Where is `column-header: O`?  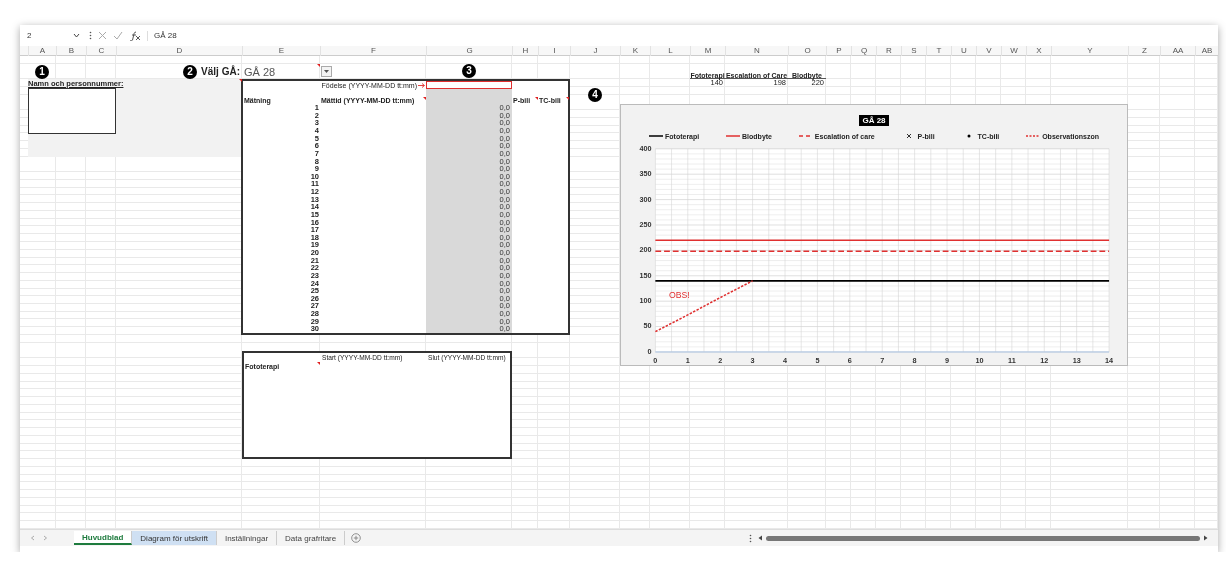 column-header: O is located at coordinates (807, 51).